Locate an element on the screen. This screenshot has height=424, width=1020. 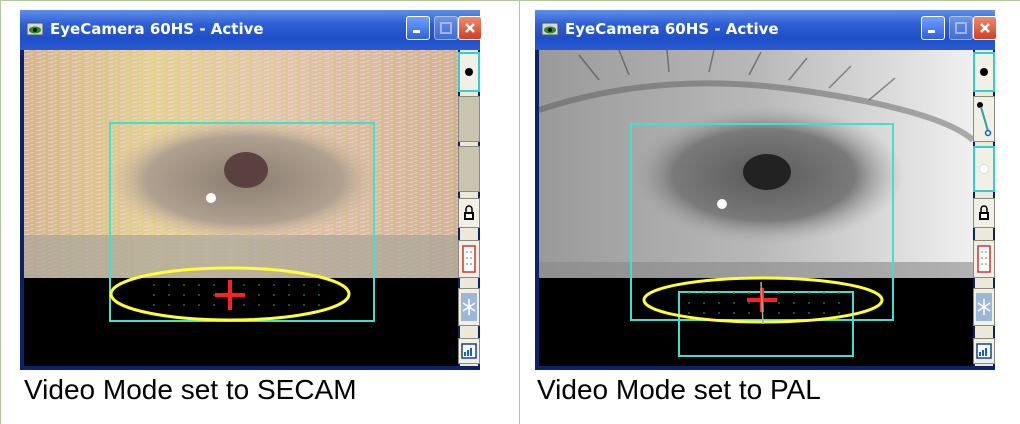
cr-icon is located at coordinates (984, 169).